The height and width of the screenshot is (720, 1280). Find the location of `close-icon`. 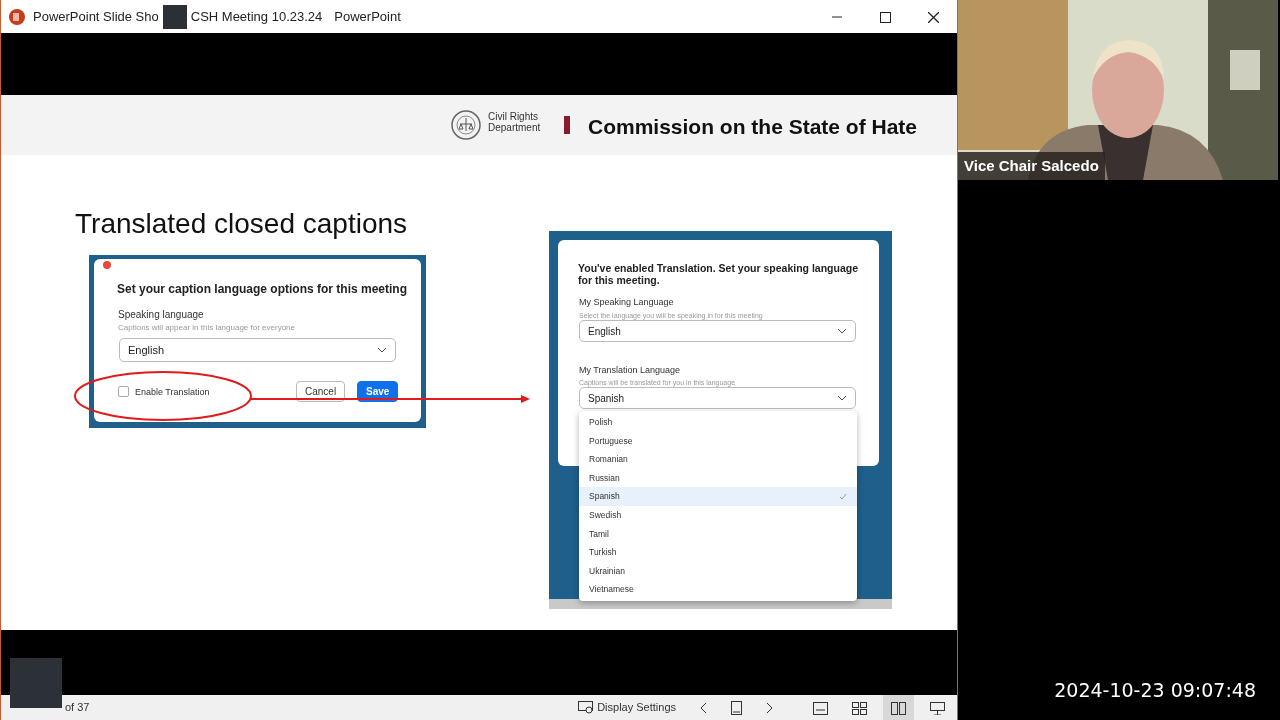

close-icon is located at coordinates (933, 17).